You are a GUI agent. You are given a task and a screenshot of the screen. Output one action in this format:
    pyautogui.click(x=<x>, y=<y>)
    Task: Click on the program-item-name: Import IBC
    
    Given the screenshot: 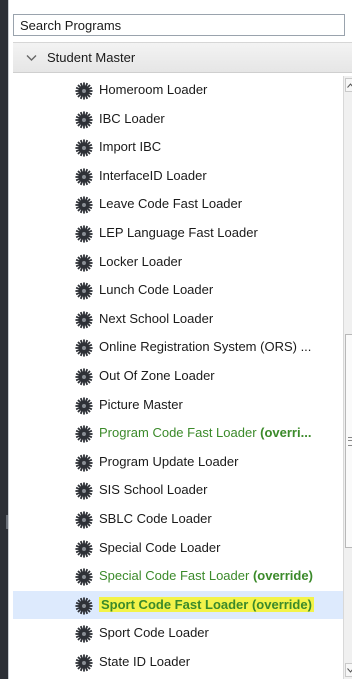 What is the action you would take?
    pyautogui.click(x=130, y=147)
    